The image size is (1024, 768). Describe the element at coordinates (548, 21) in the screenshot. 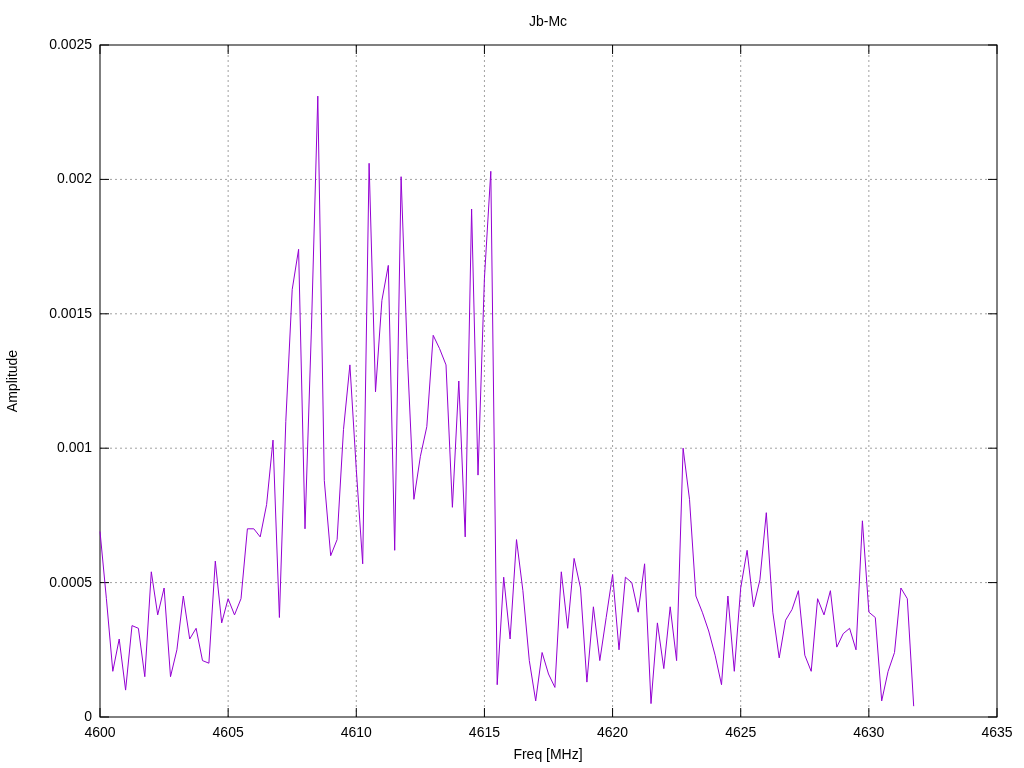

I see `chart-title: Jb-Mc` at that location.